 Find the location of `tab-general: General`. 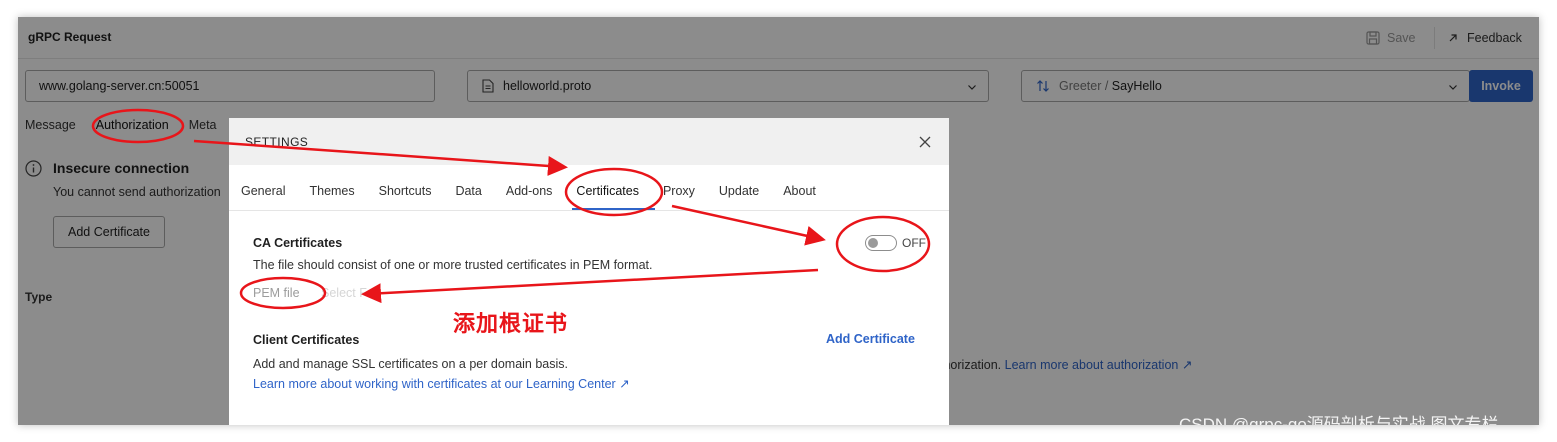

tab-general: General is located at coordinates (263, 191).